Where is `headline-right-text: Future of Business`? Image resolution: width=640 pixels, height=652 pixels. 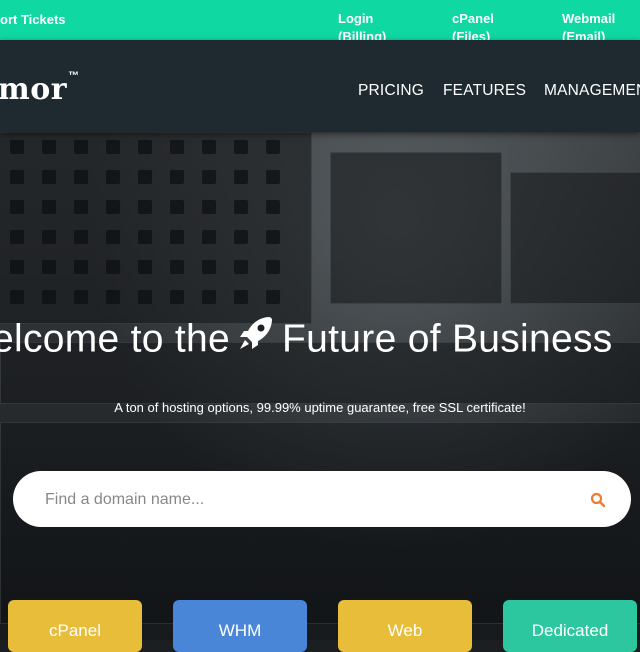 headline-right-text: Future of Business is located at coordinates (447, 339).